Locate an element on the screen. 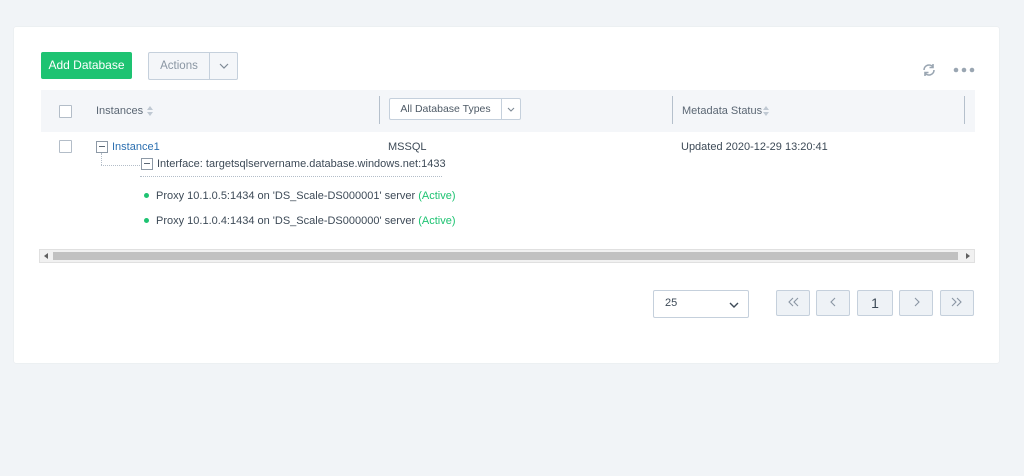 Image resolution: width=1024 pixels, height=476 pixels. current-page-button: 1 is located at coordinates (875, 303).